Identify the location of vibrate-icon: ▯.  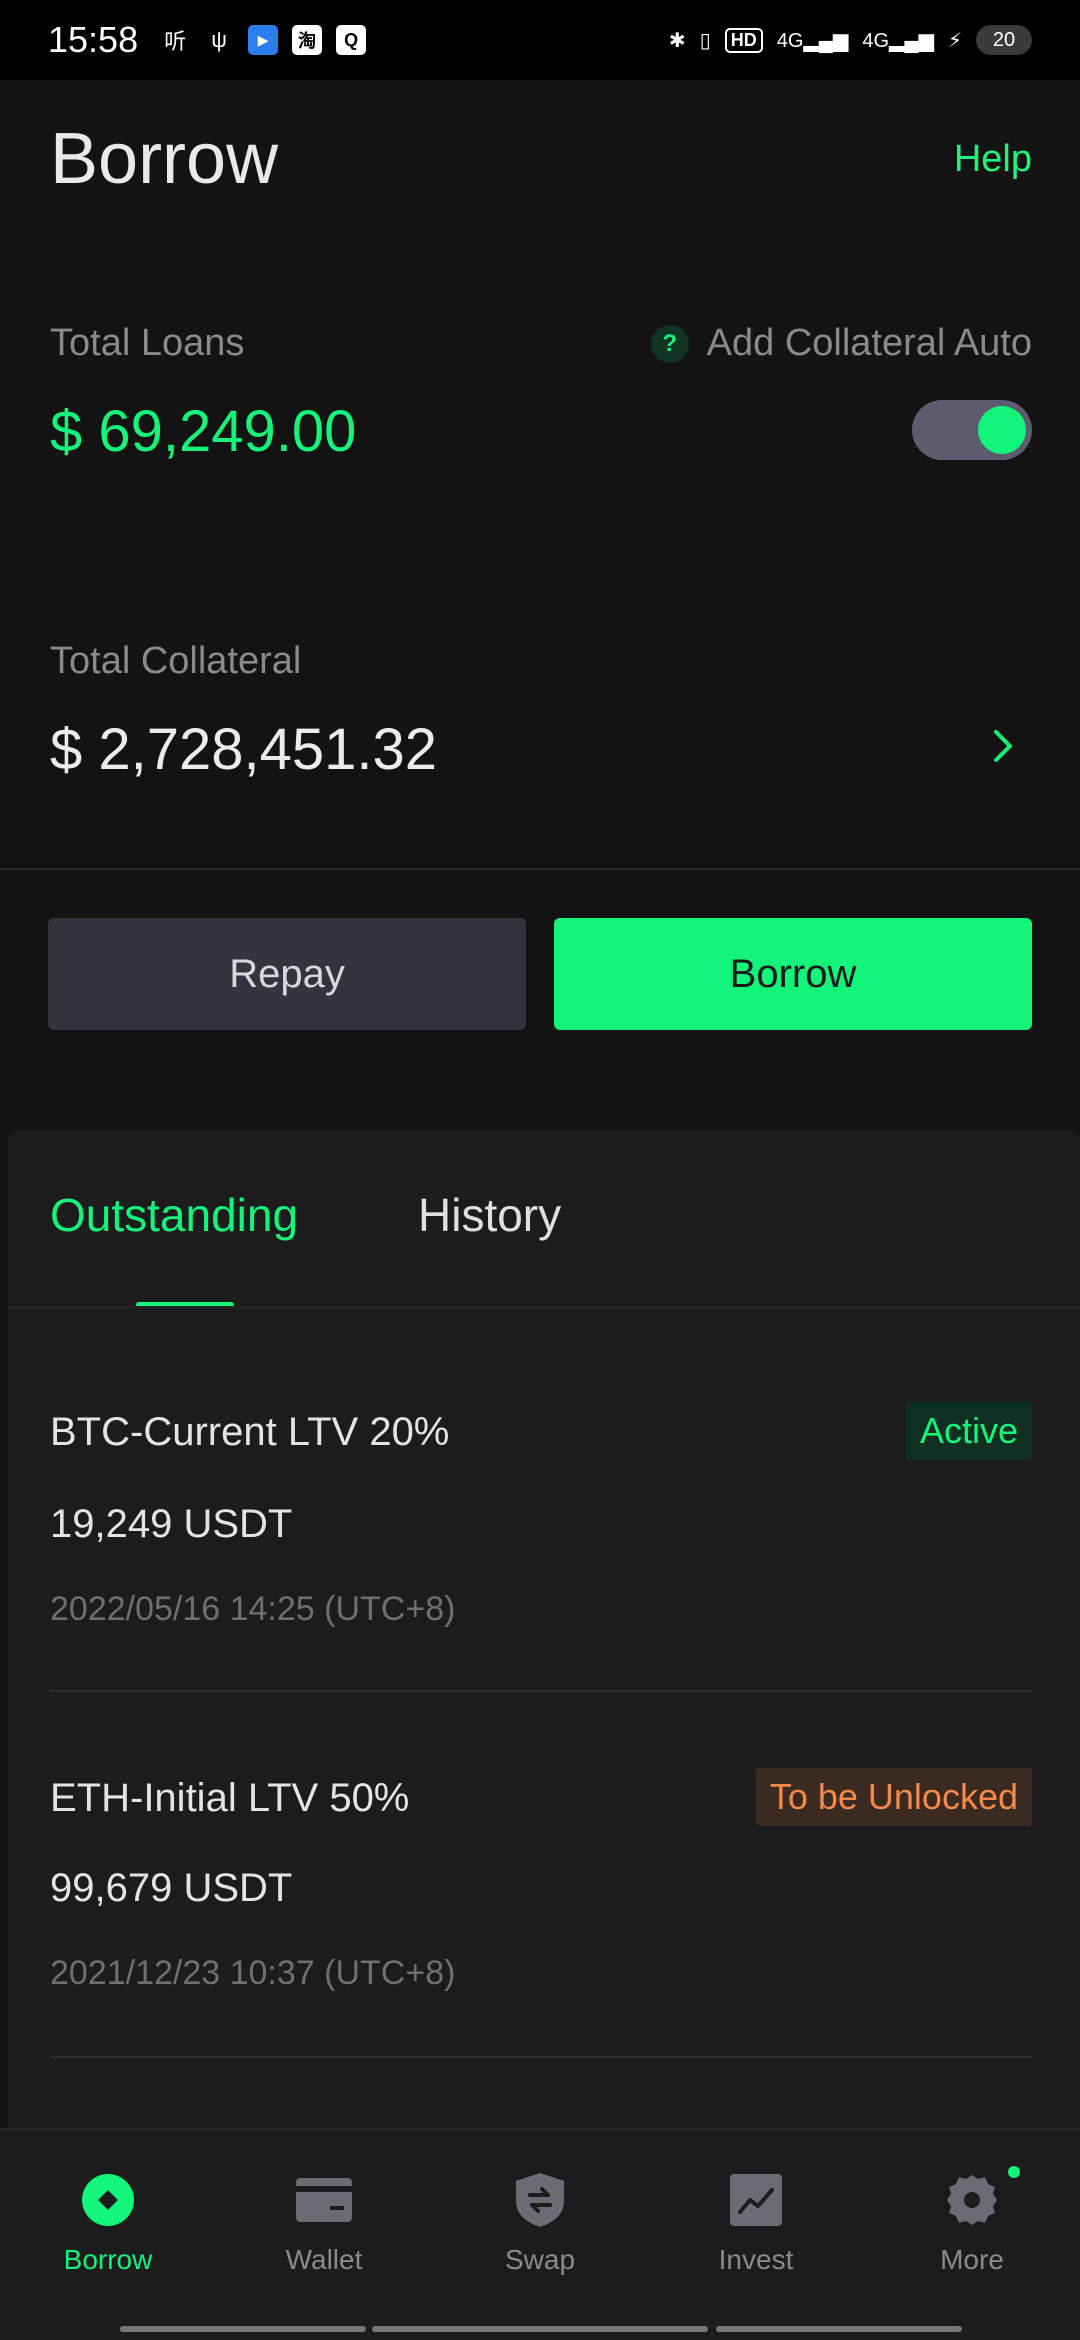
(705, 40).